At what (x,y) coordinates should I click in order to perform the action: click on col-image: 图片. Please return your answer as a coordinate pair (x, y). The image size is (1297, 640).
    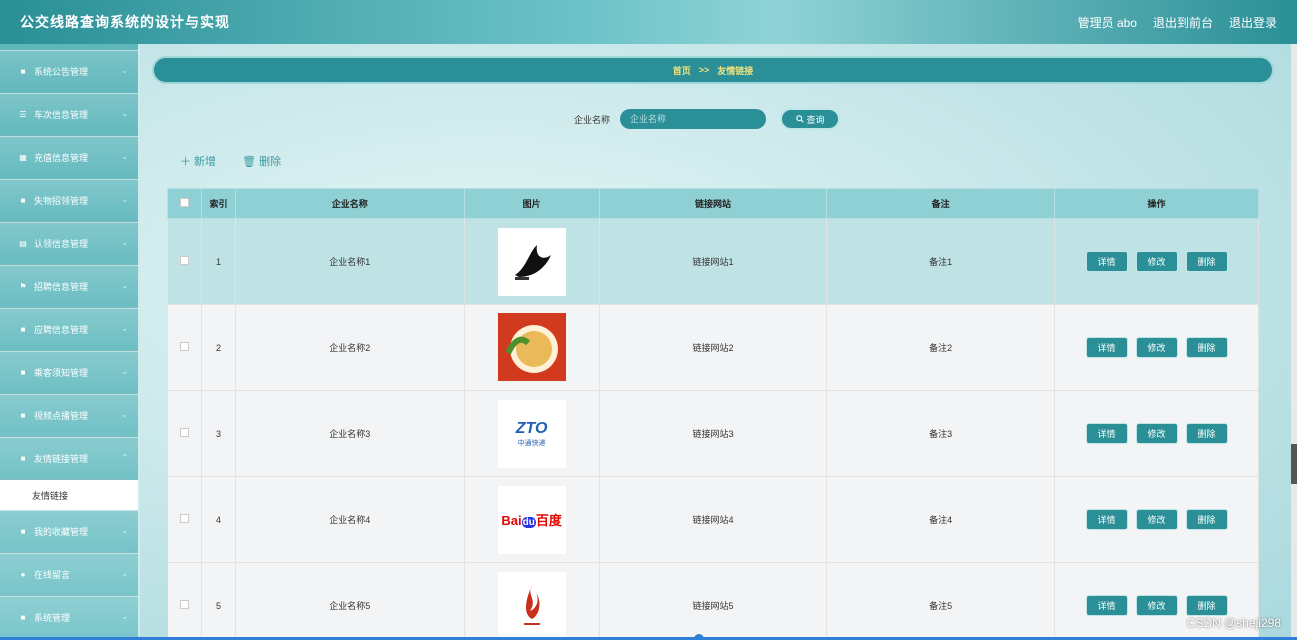
    Looking at the image, I should click on (531, 203).